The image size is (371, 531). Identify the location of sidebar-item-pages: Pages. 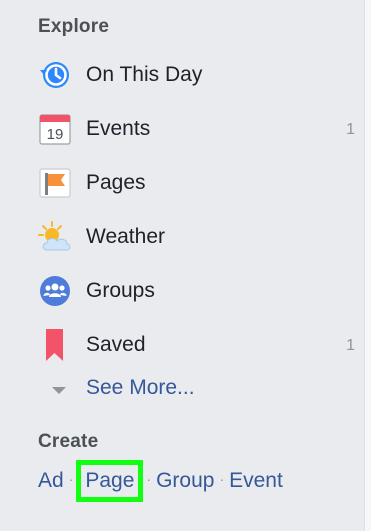
(185, 183).